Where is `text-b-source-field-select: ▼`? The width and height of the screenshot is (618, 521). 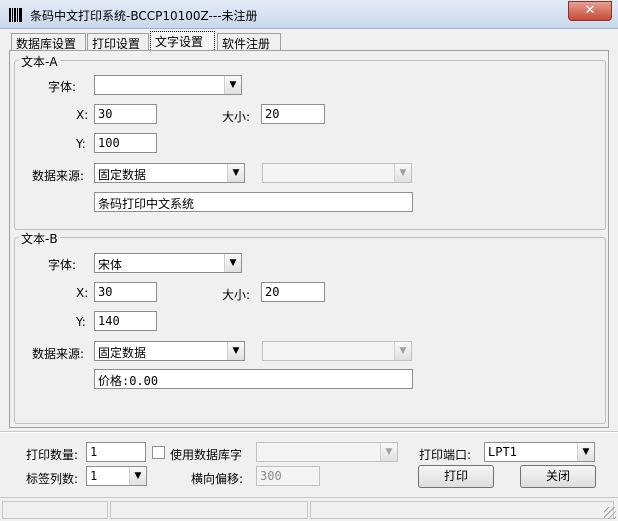 text-b-source-field-select: ▼ is located at coordinates (337, 351).